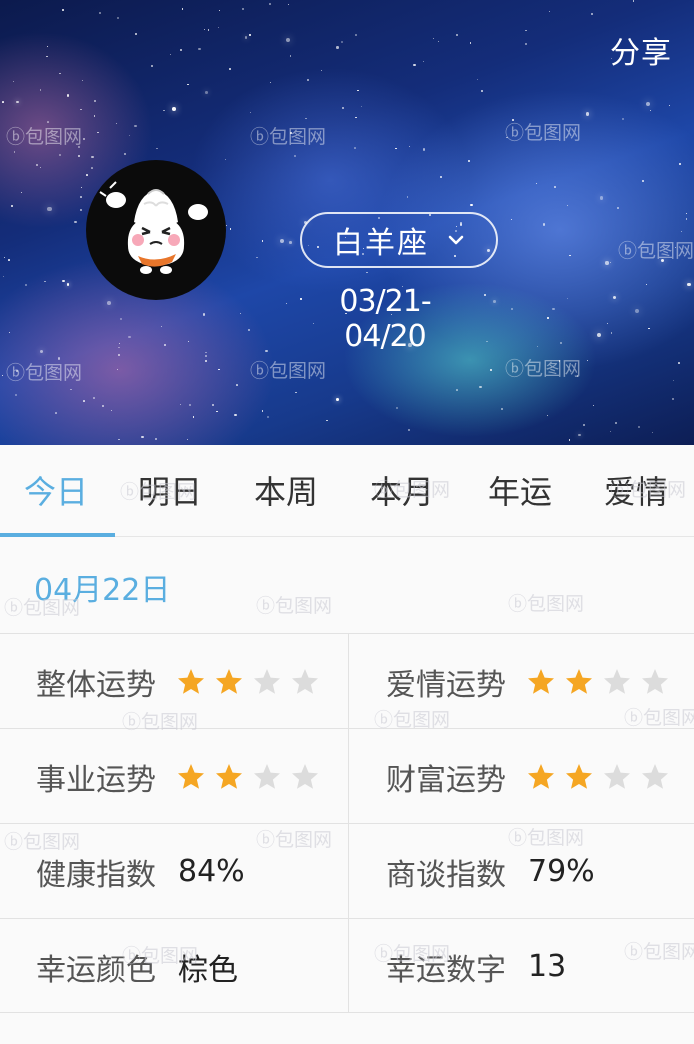 The height and width of the screenshot is (1044, 694). Describe the element at coordinates (641, 50) in the screenshot. I see `share-button: 分享` at that location.